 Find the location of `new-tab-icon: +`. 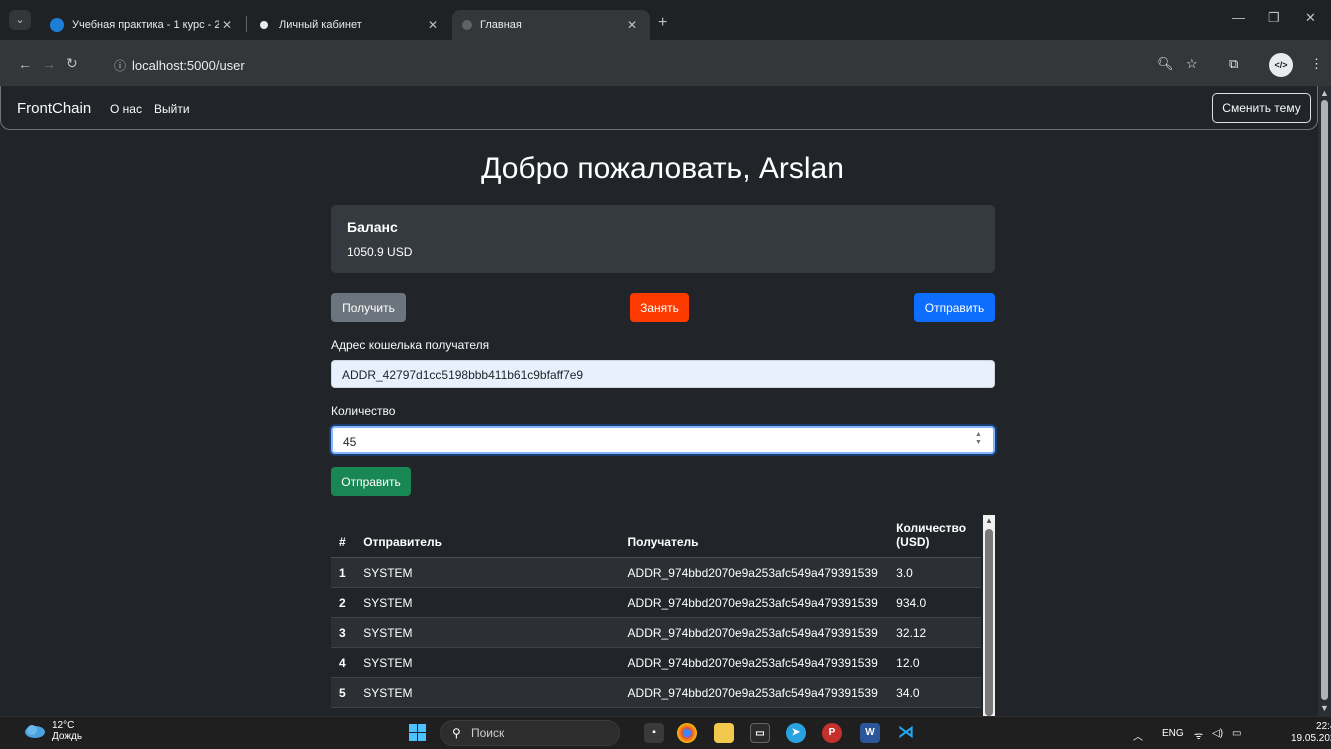

new-tab-icon: + is located at coordinates (662, 23).